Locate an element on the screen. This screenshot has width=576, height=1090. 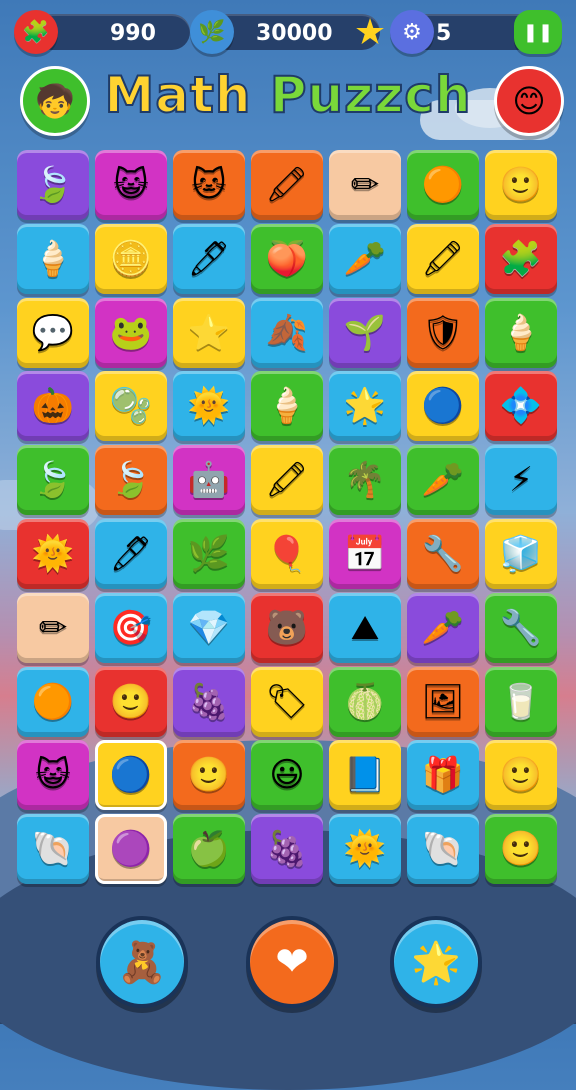
board-tile: 🛡 is located at coordinates (443, 332).